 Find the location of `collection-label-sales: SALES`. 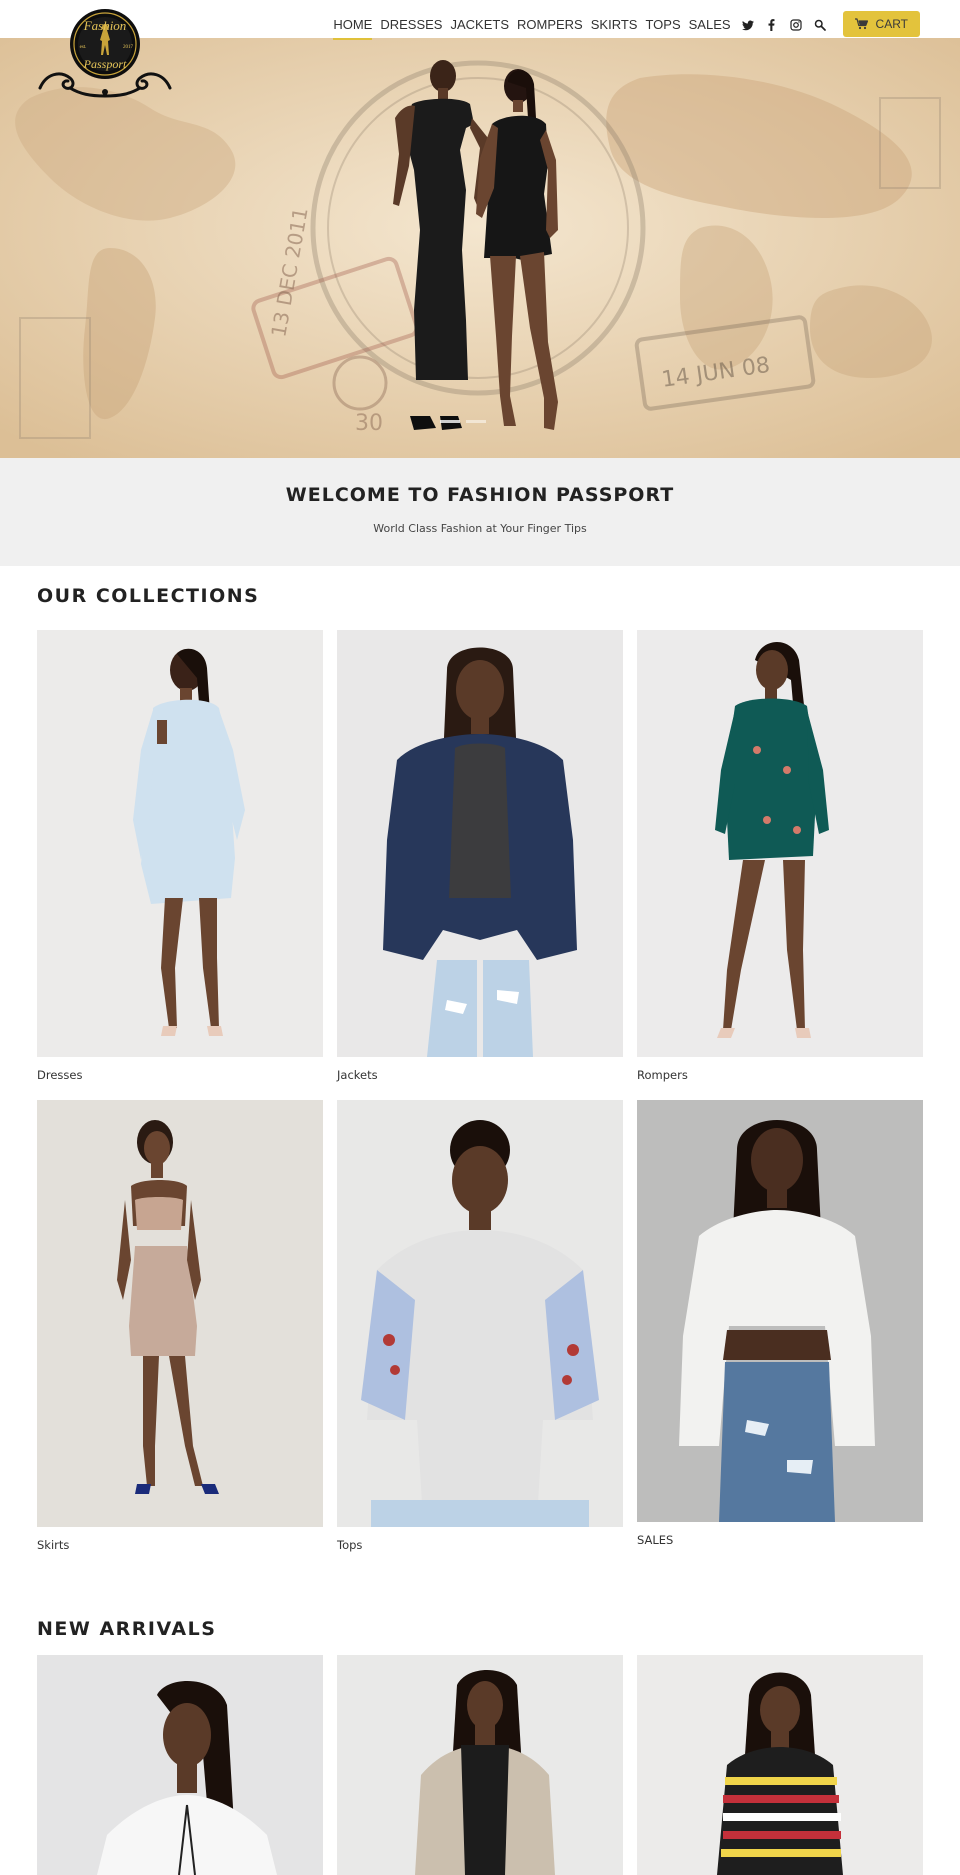

collection-label-sales: SALES is located at coordinates (655, 1540).